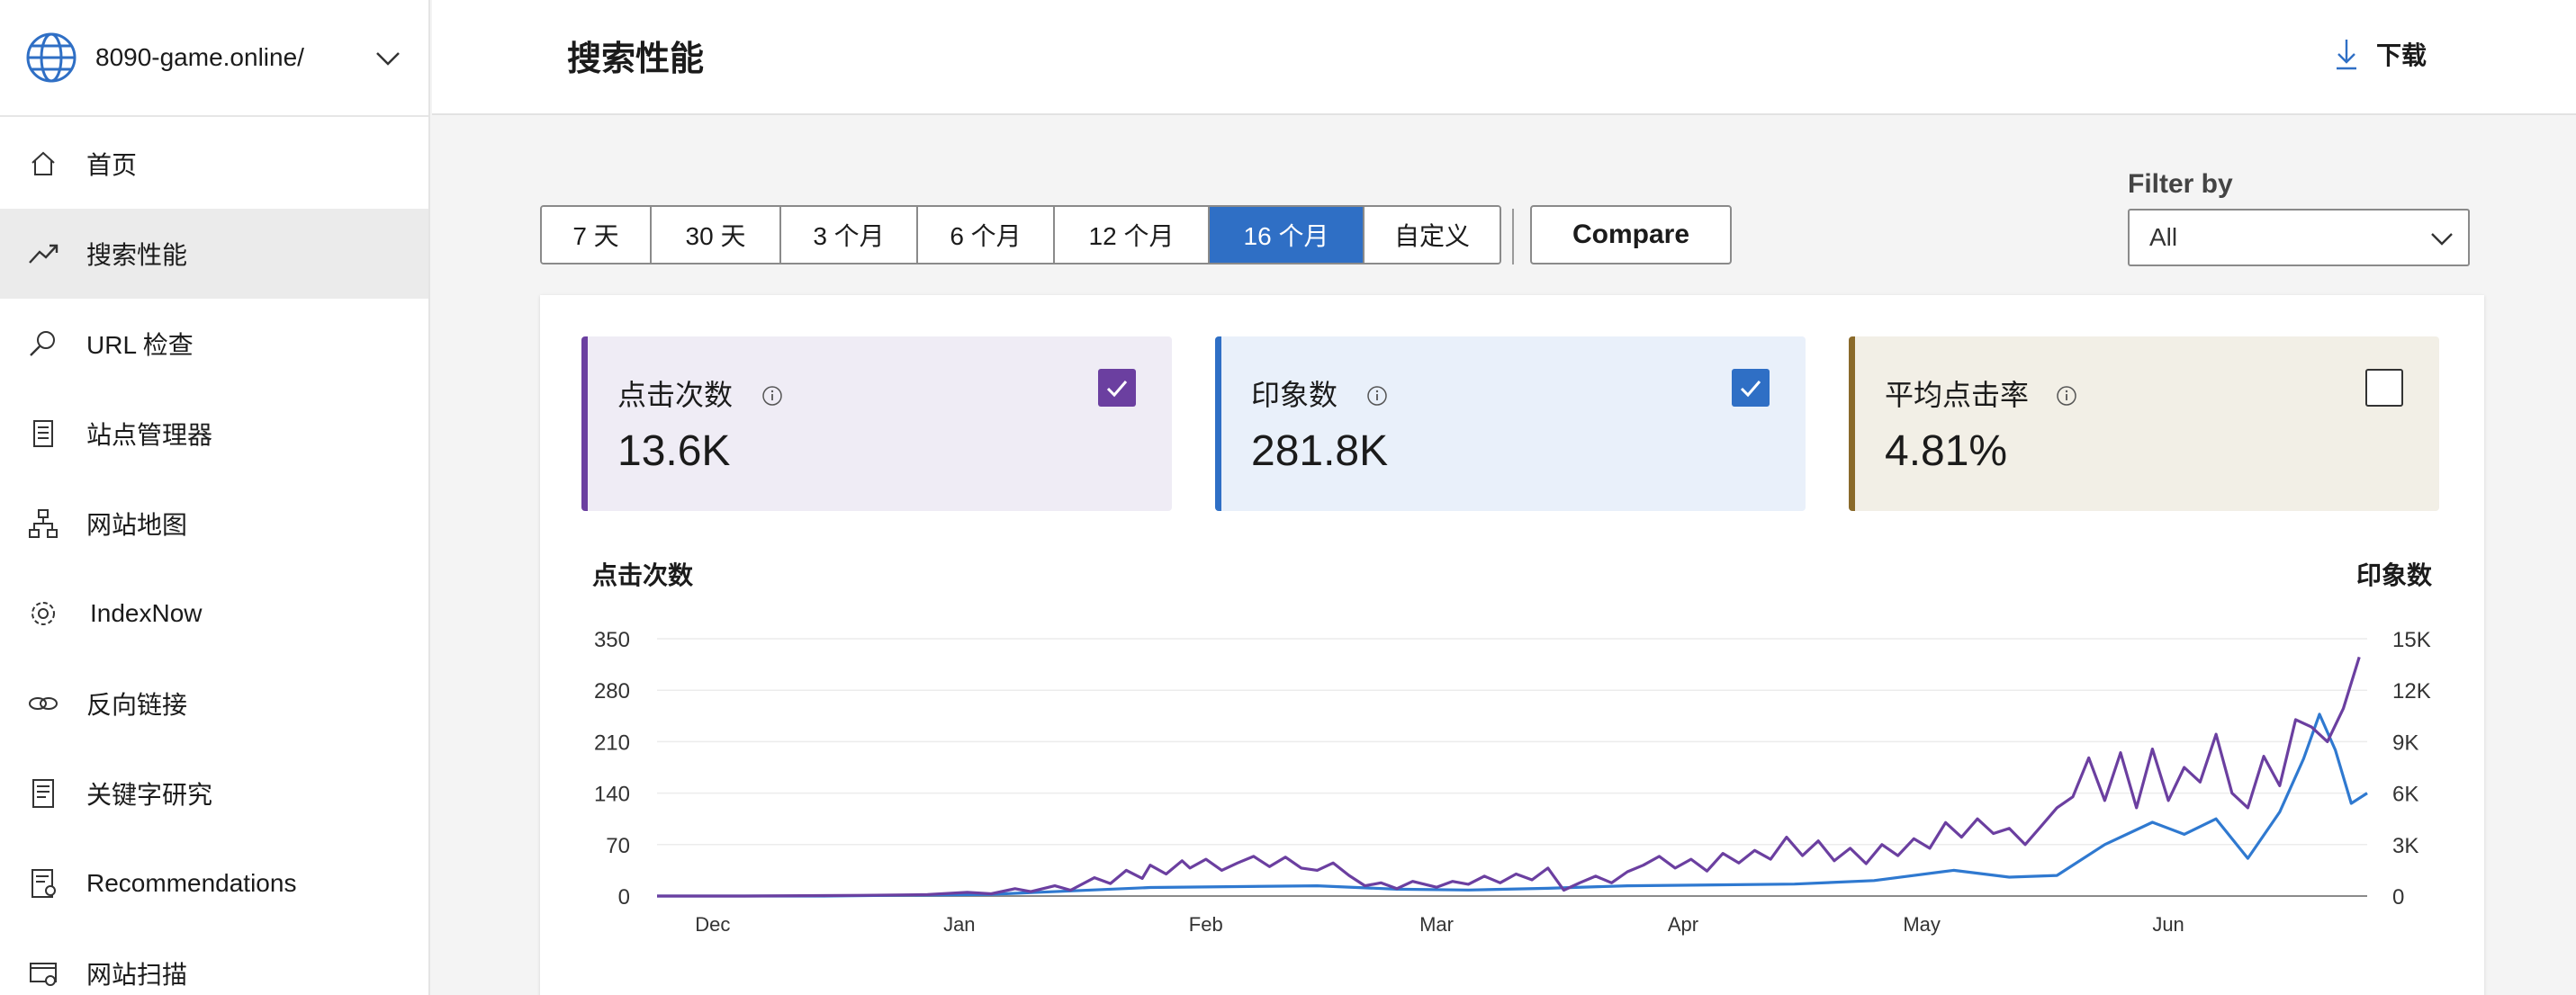  Describe the element at coordinates (51, 58) in the screenshot. I see `globe-icon` at that location.